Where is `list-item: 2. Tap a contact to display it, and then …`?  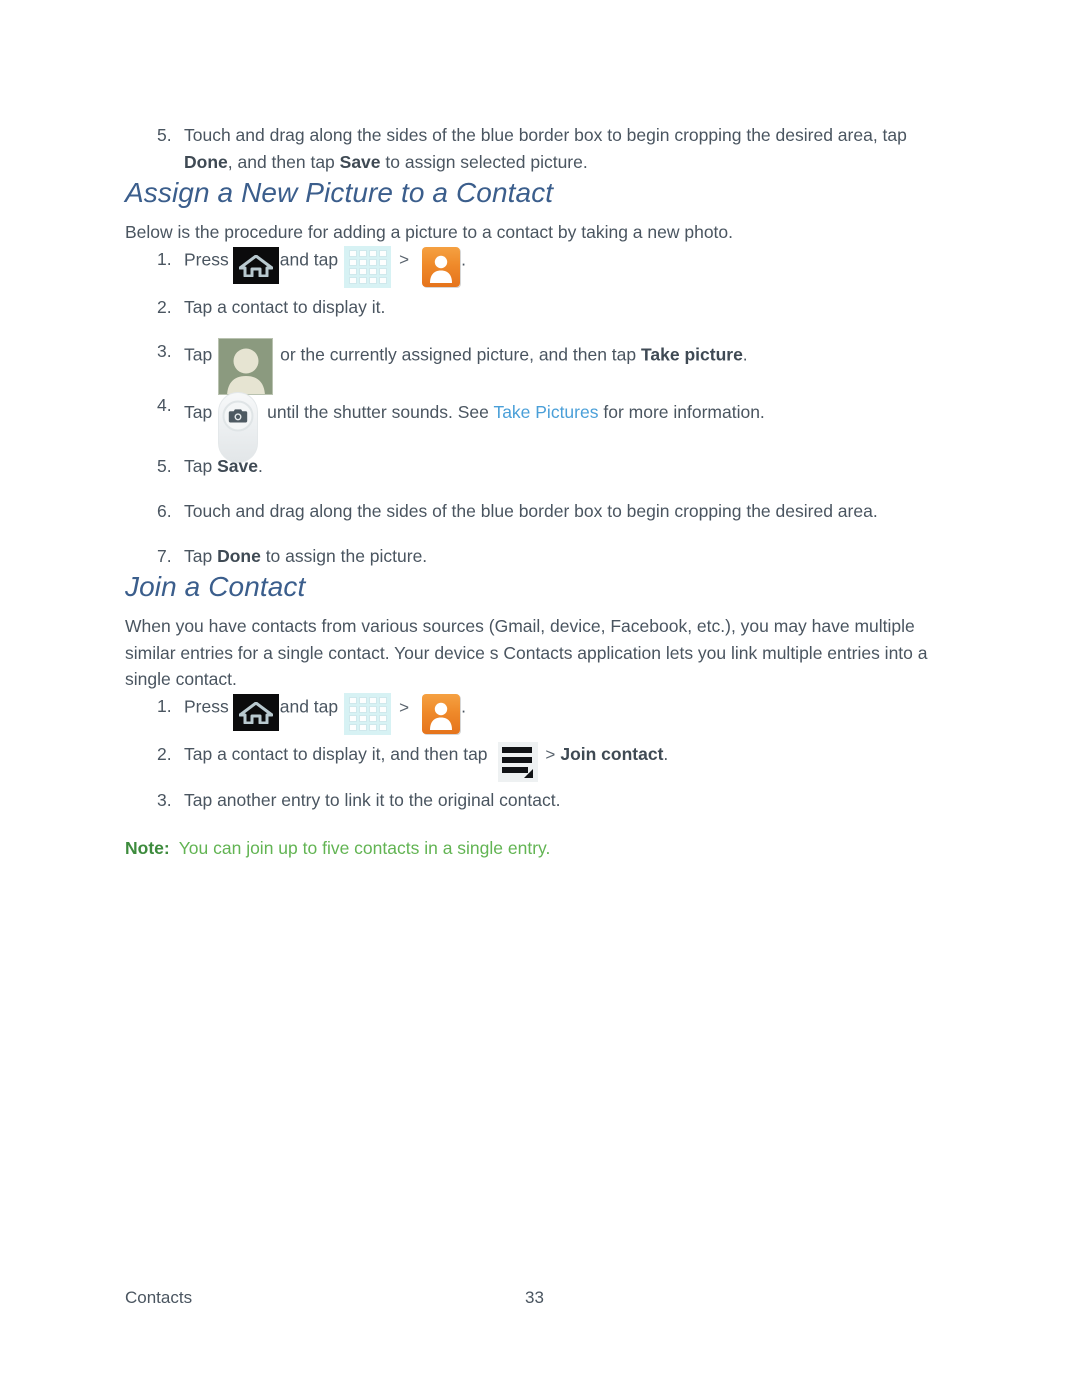
list-item: 2. Tap a contact to display it, and then … is located at coordinates (540, 761).